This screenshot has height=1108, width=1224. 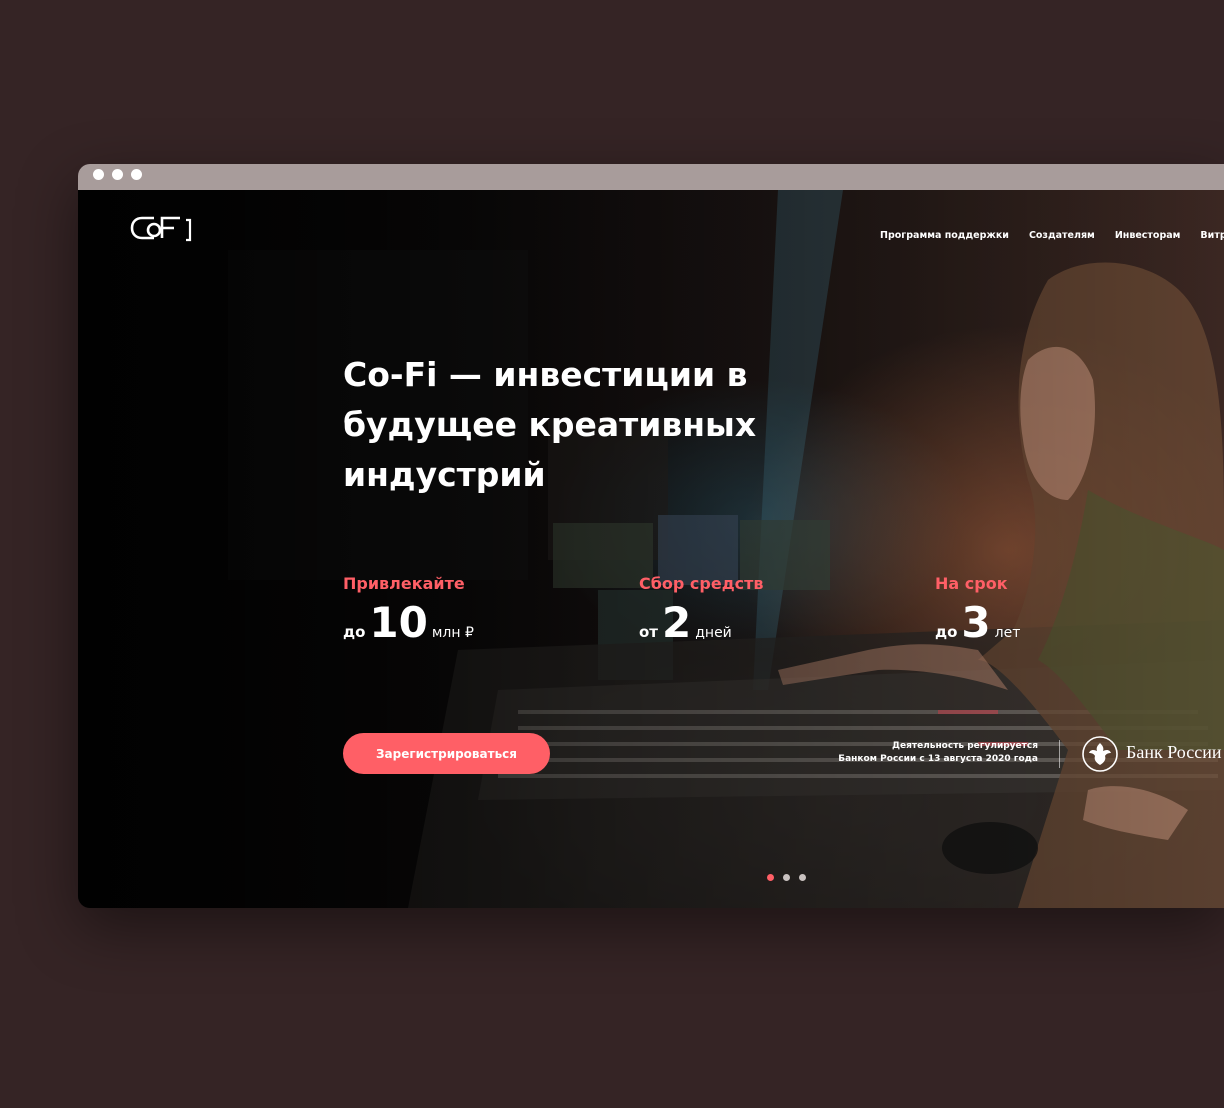 I want to click on stat-value-line: до10 млн ₽, so click(x=408, y=622).